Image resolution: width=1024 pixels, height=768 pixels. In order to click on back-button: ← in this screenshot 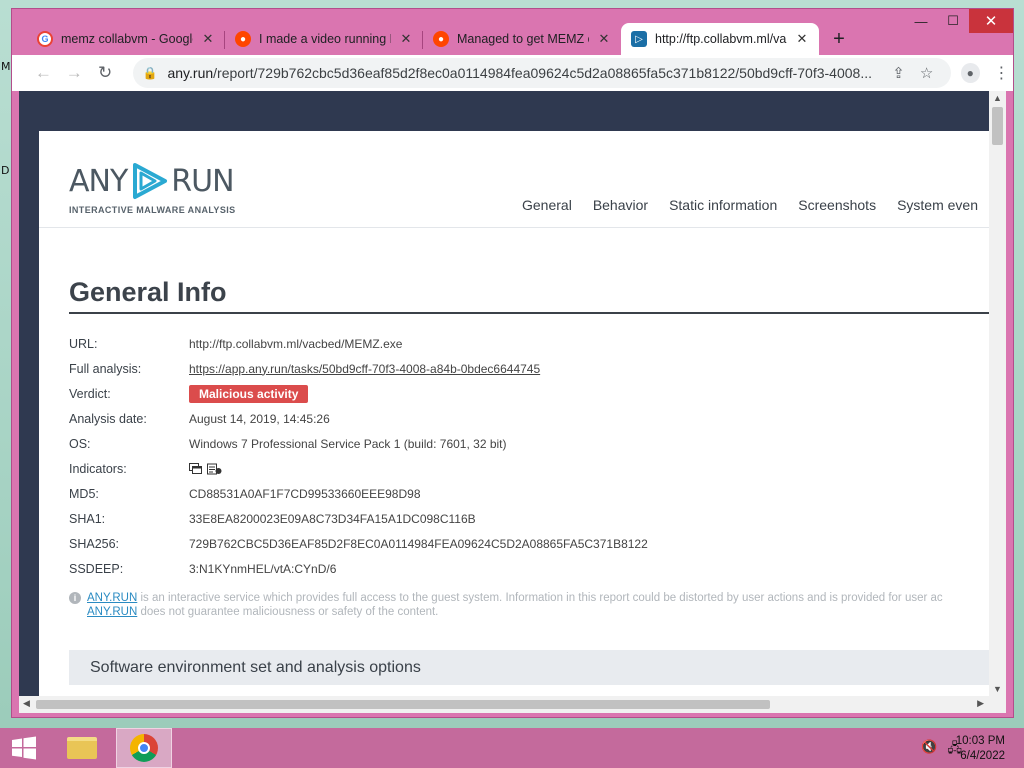, I will do `click(43, 73)`.